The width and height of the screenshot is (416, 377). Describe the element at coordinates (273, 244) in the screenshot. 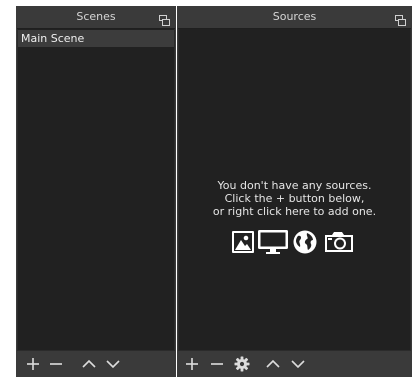

I see `display-icon` at that location.